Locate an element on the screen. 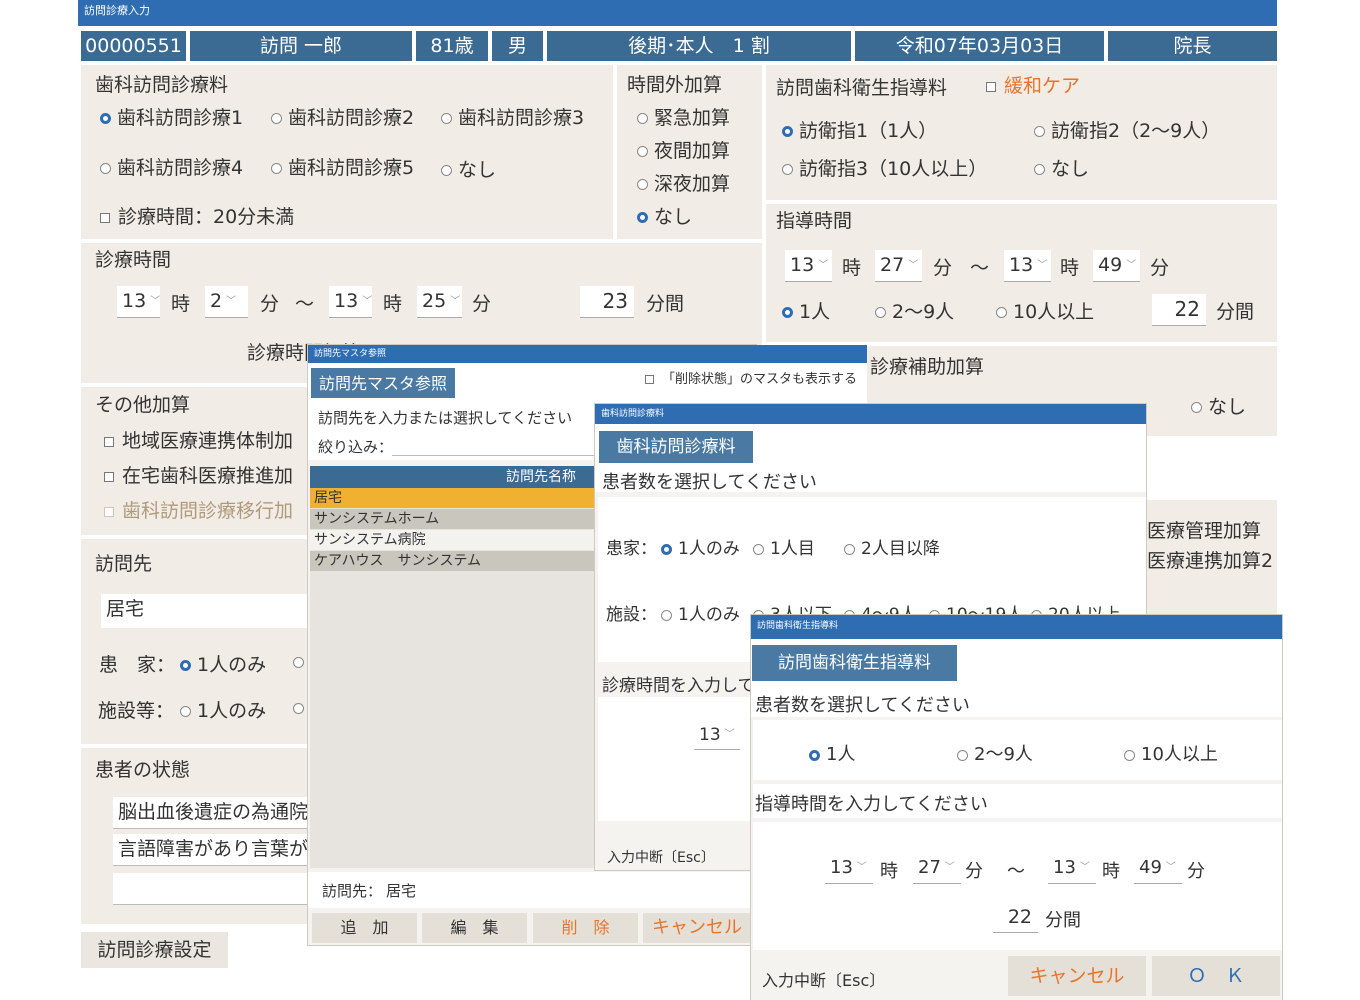  hygiene-option-1: 訪衛指1（1人） is located at coordinates (859, 129).